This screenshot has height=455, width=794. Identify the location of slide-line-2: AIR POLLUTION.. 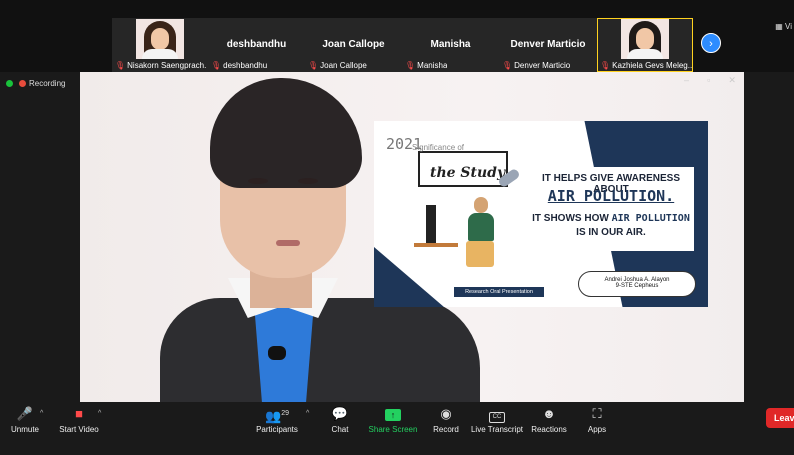
(611, 196).